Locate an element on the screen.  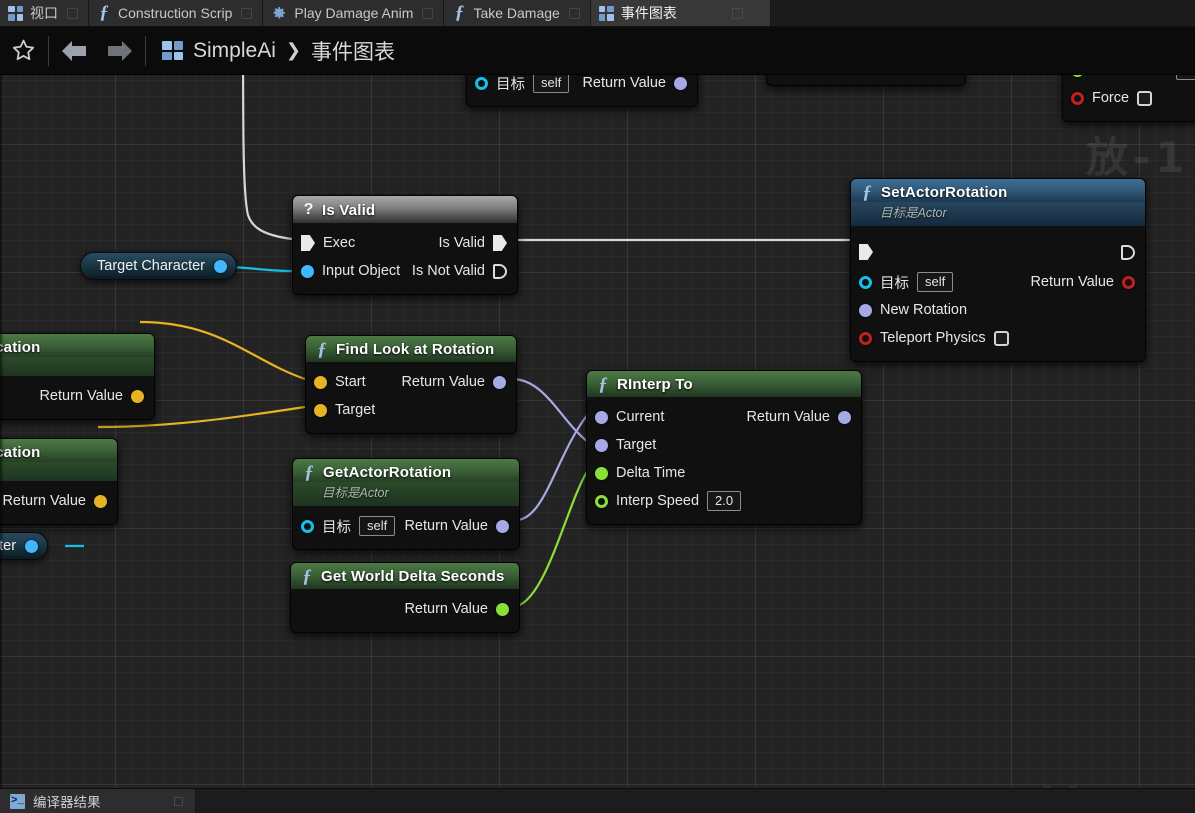
toolbar-divider is located at coordinates (48, 50).